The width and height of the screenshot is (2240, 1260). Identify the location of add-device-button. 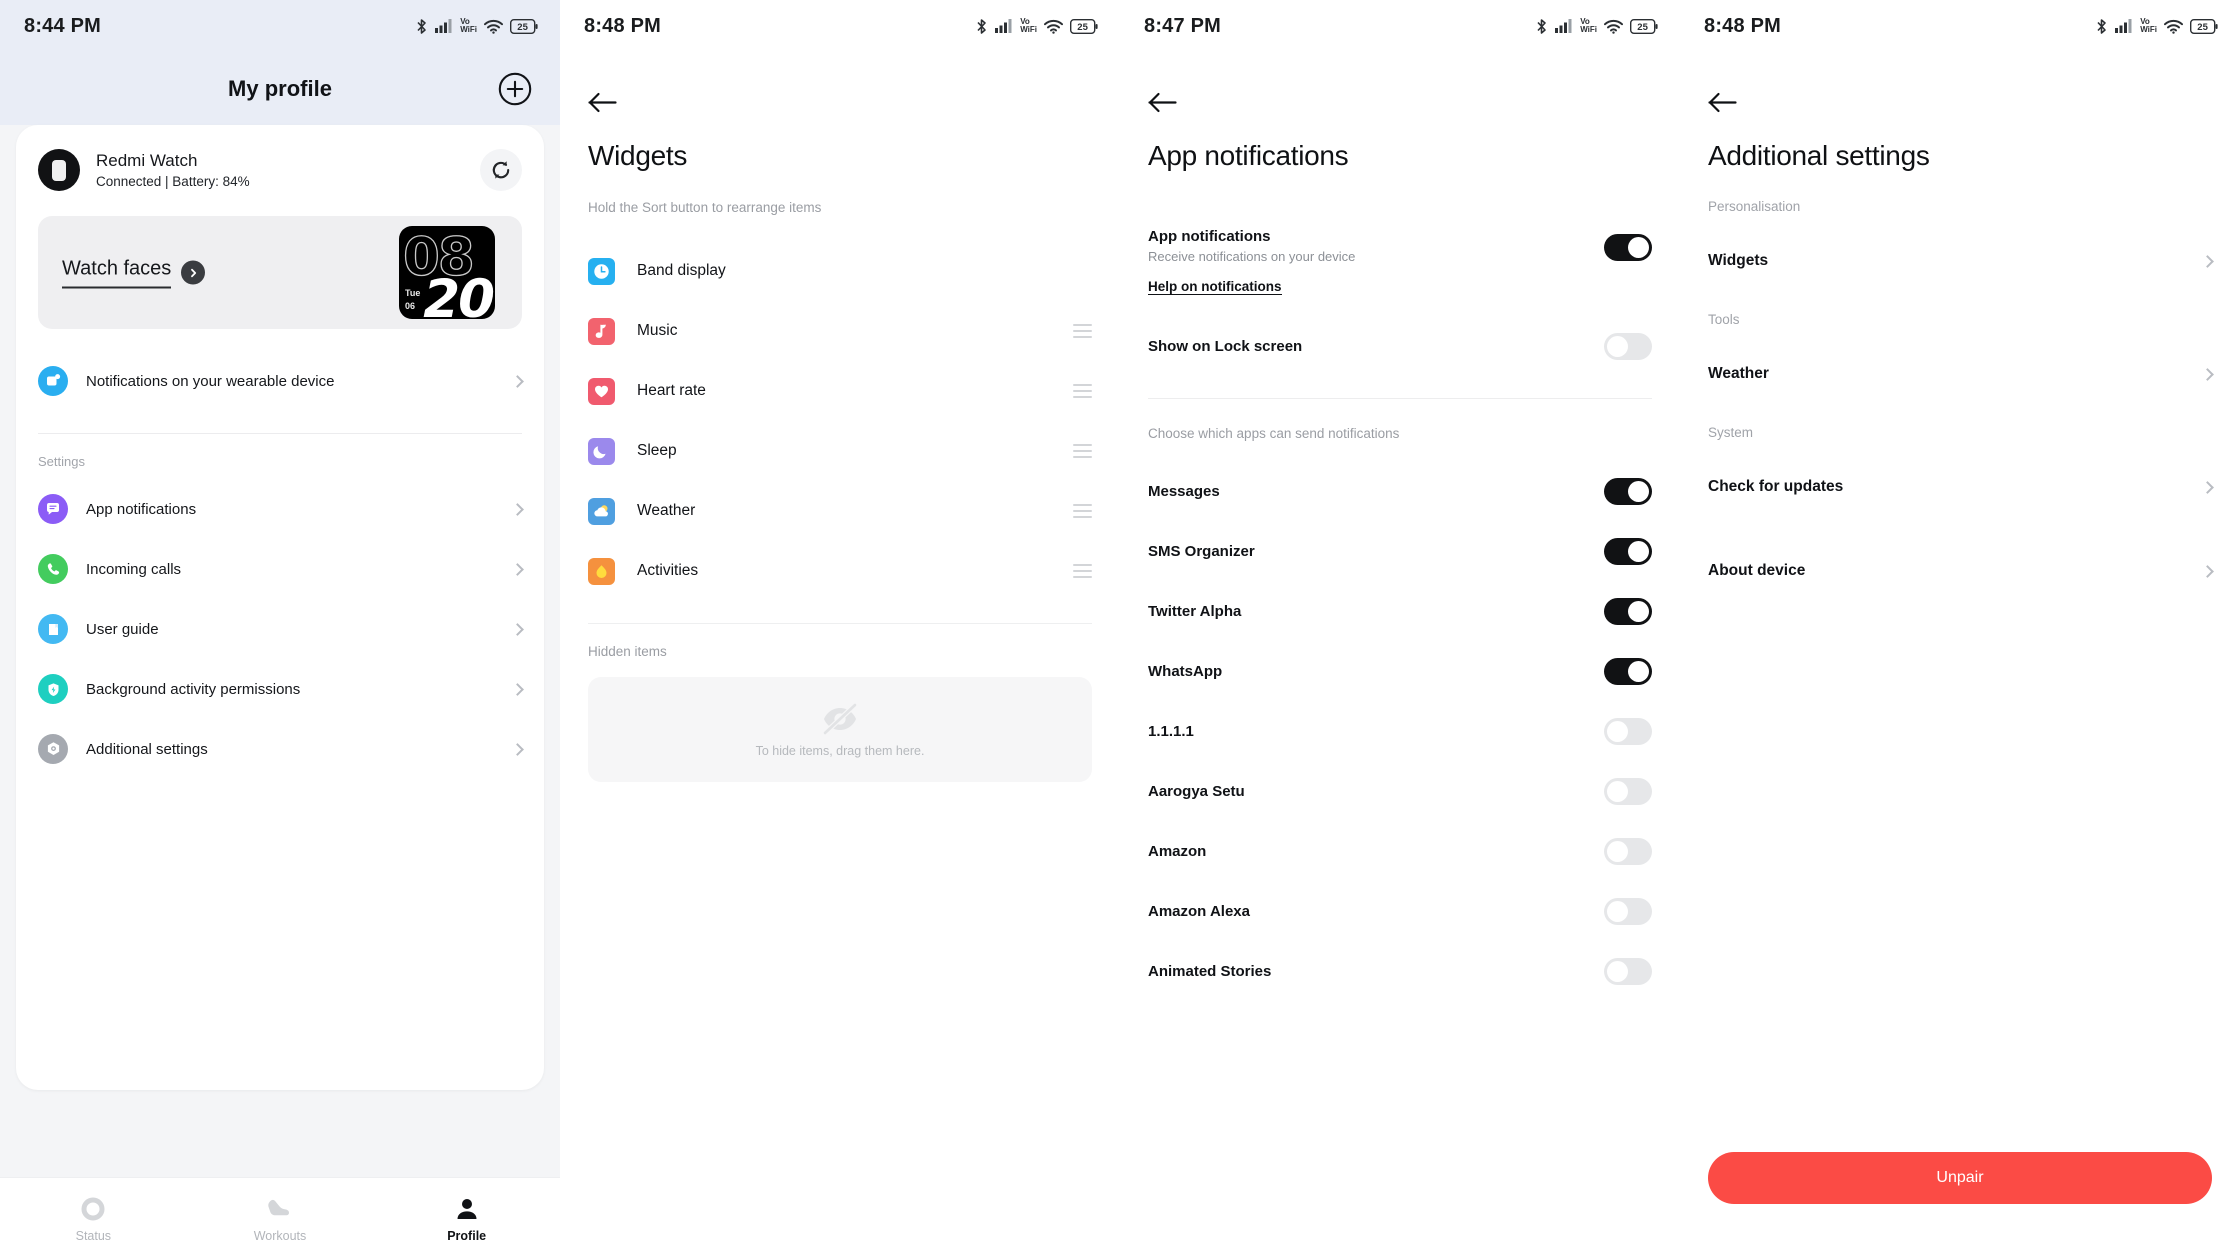
(515, 89).